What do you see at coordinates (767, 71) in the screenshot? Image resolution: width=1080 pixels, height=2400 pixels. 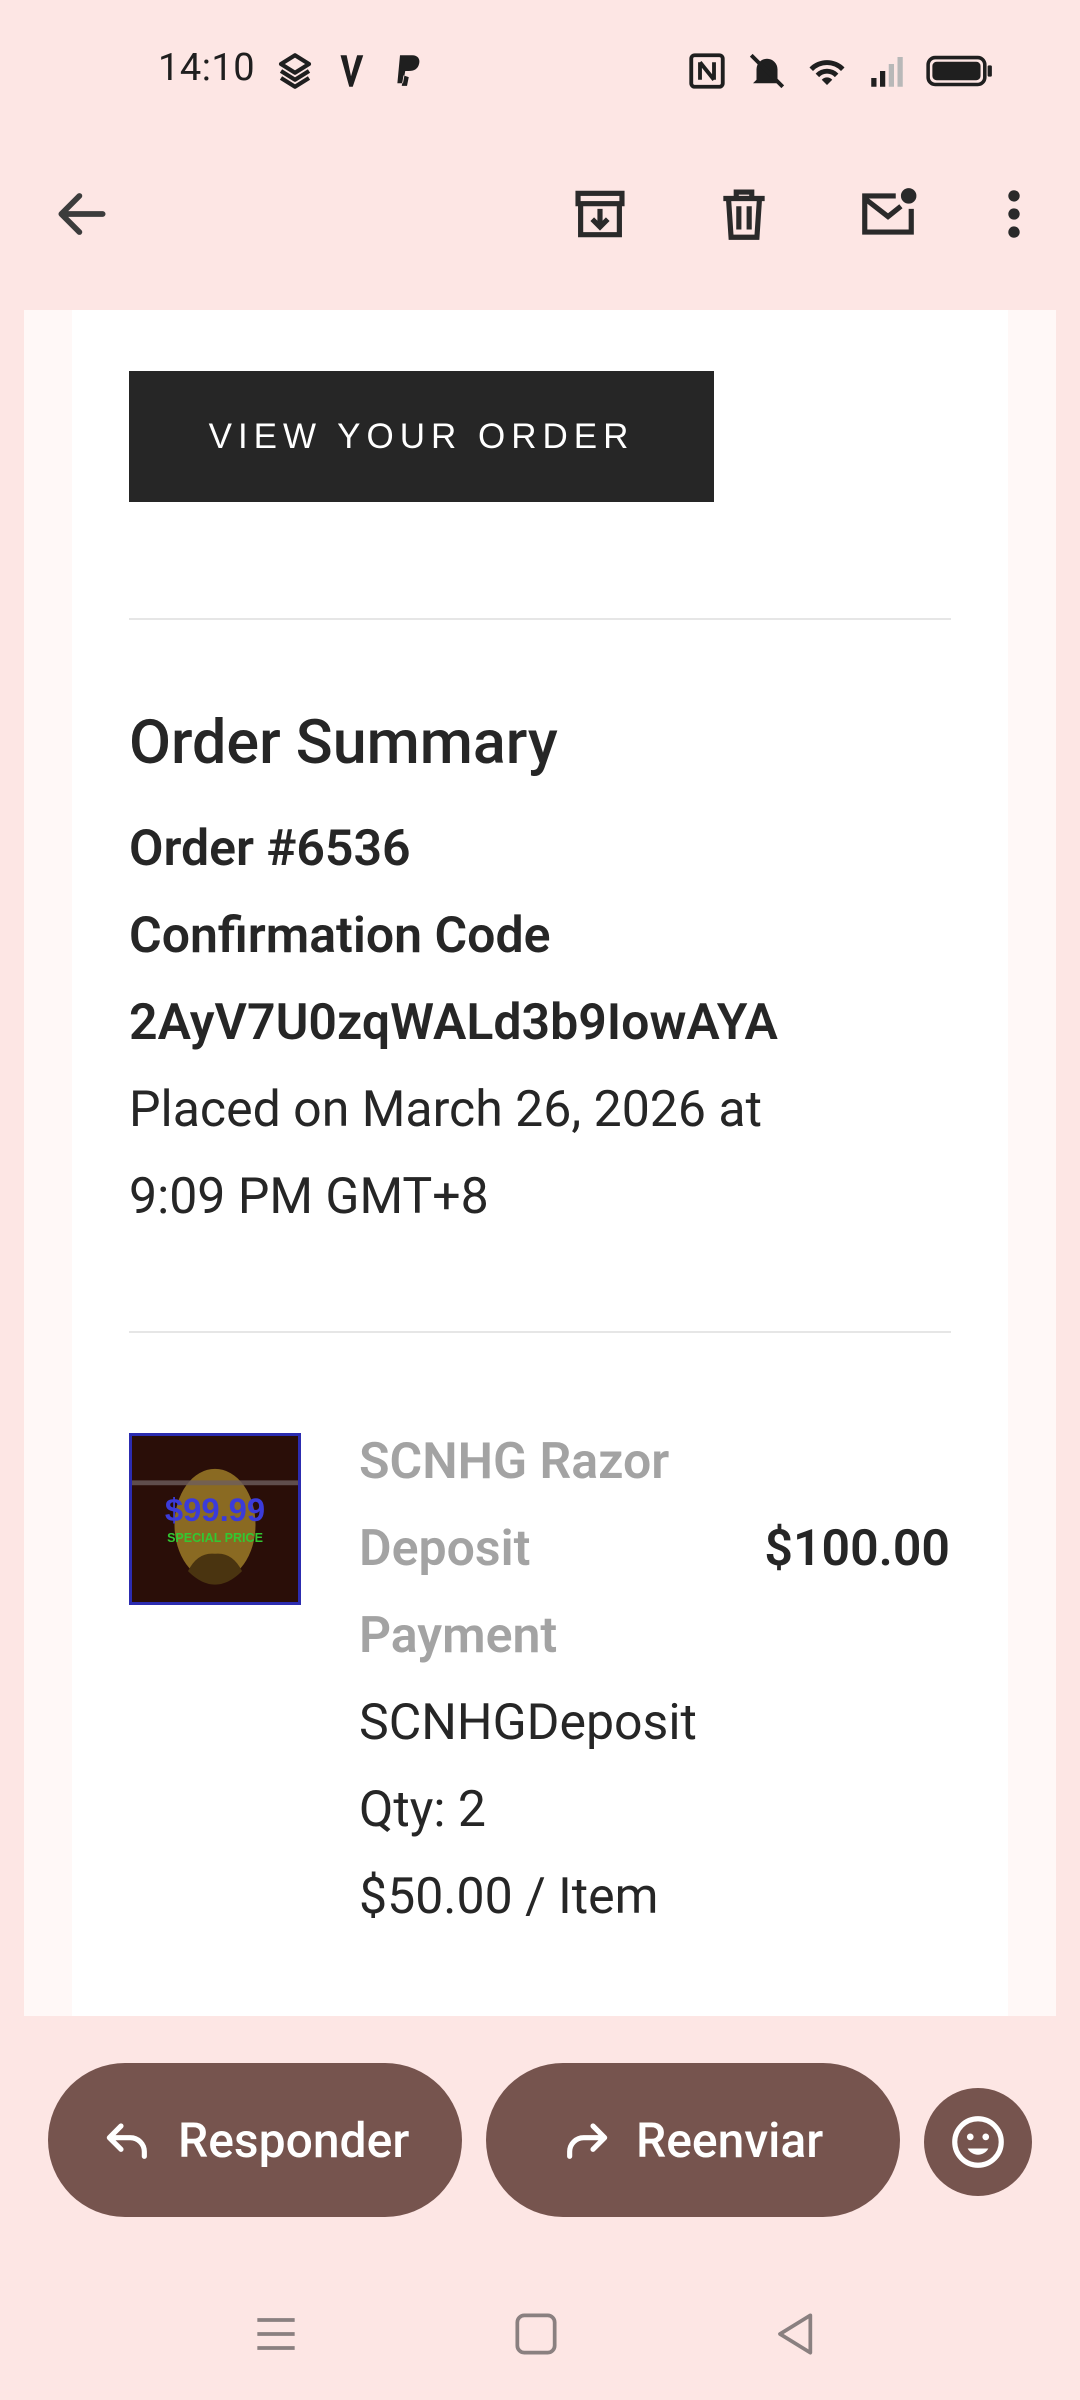 I see `vibrate-off-icon` at bounding box center [767, 71].